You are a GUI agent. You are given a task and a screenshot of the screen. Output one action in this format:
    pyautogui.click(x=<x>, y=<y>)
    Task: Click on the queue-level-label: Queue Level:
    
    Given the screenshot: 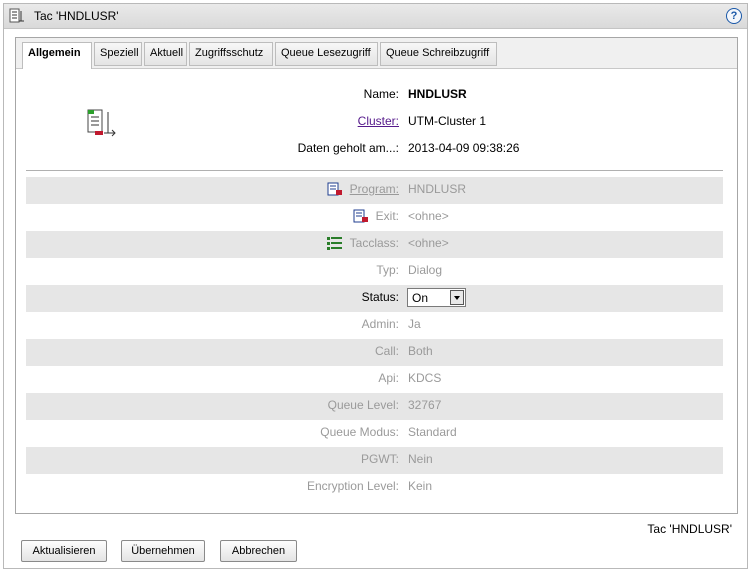 What is the action you would take?
    pyautogui.click(x=363, y=405)
    